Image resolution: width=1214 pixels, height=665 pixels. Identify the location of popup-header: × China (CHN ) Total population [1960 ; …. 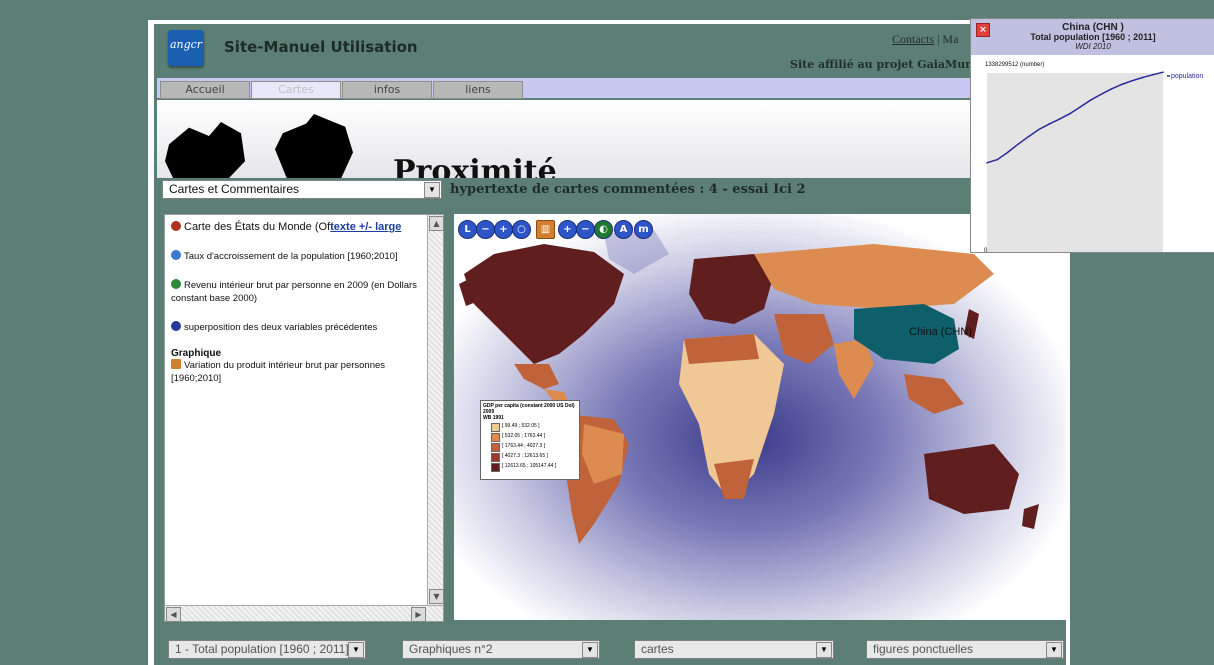
(1092, 37).